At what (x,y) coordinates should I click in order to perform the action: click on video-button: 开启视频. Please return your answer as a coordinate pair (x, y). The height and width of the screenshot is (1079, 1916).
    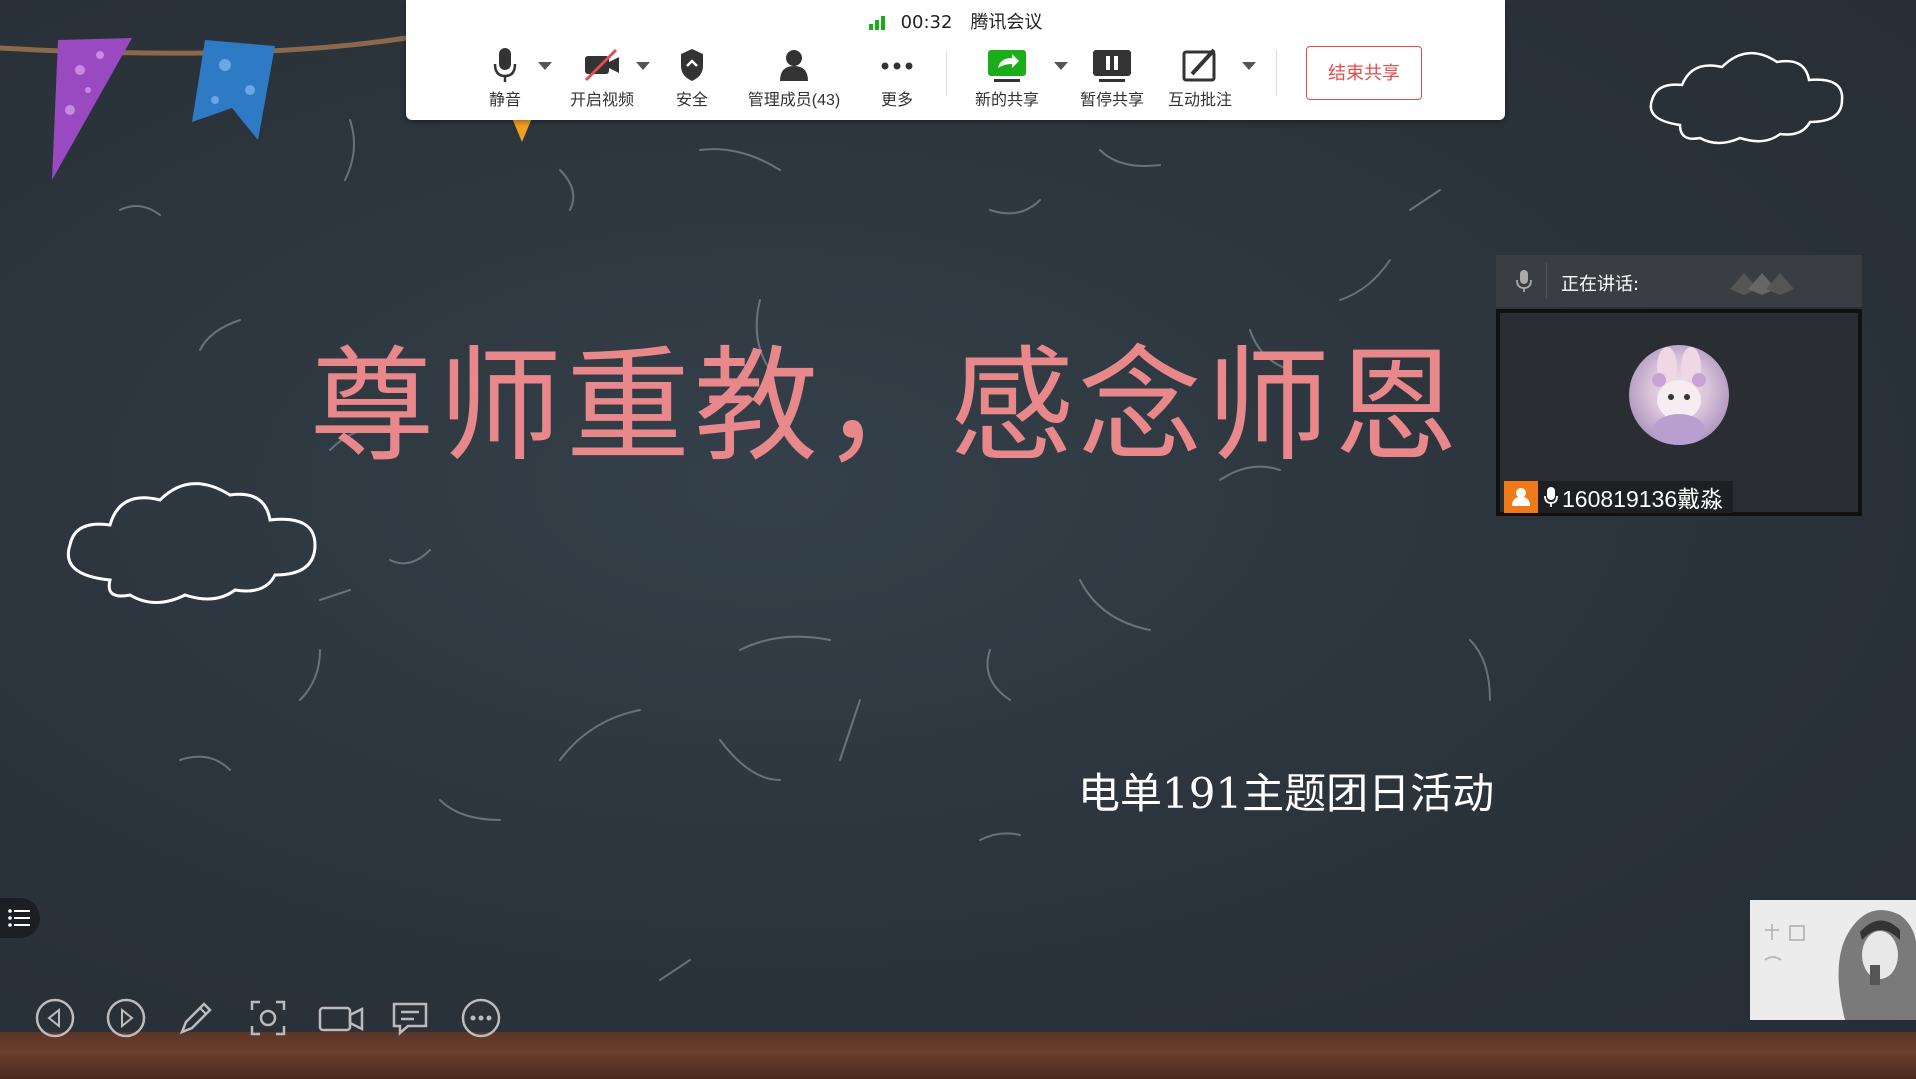
    Looking at the image, I should click on (602, 78).